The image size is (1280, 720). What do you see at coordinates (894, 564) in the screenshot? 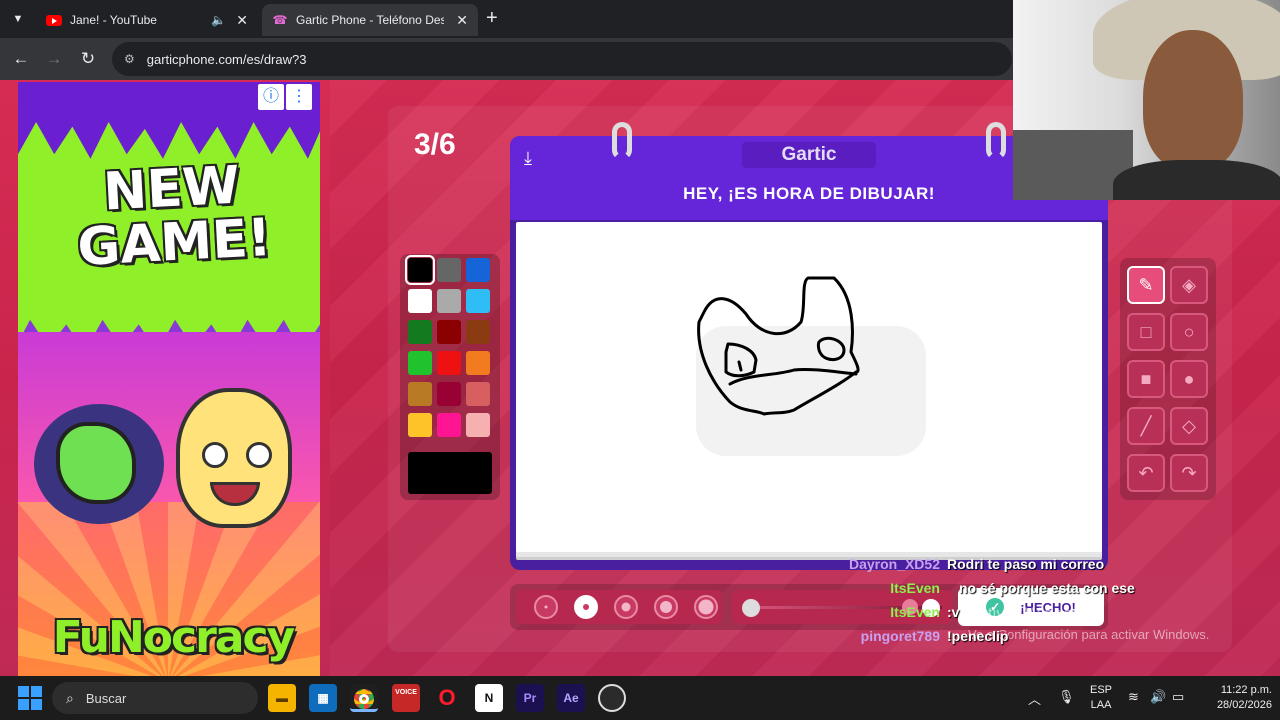
I see `chat-username: Dayron_XD52` at bounding box center [894, 564].